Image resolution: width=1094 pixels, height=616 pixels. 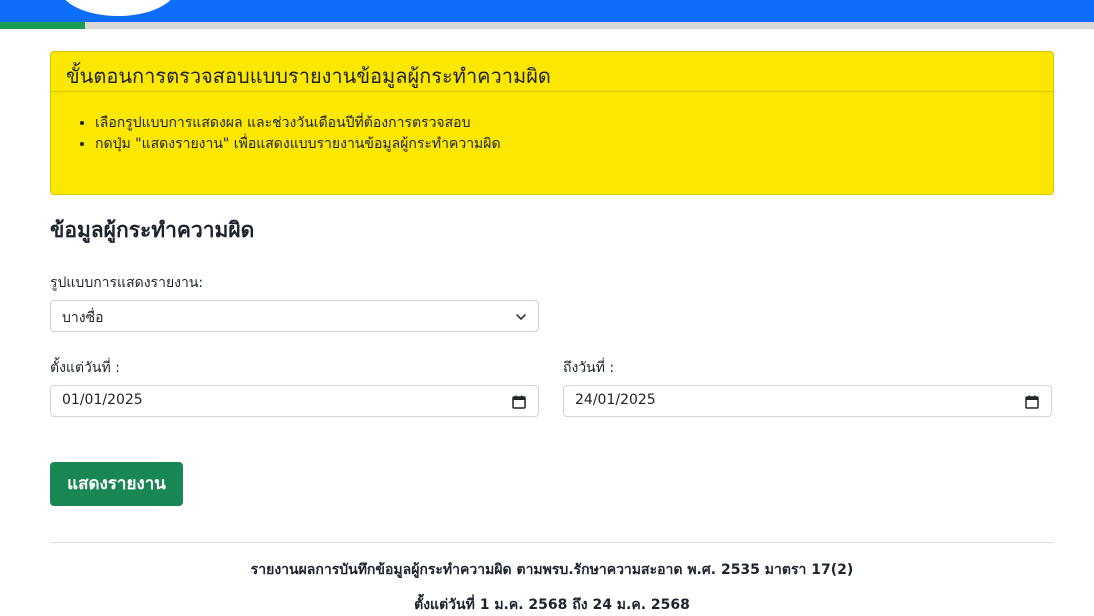 I want to click on navbar-accent-bar, so click(x=547, y=25).